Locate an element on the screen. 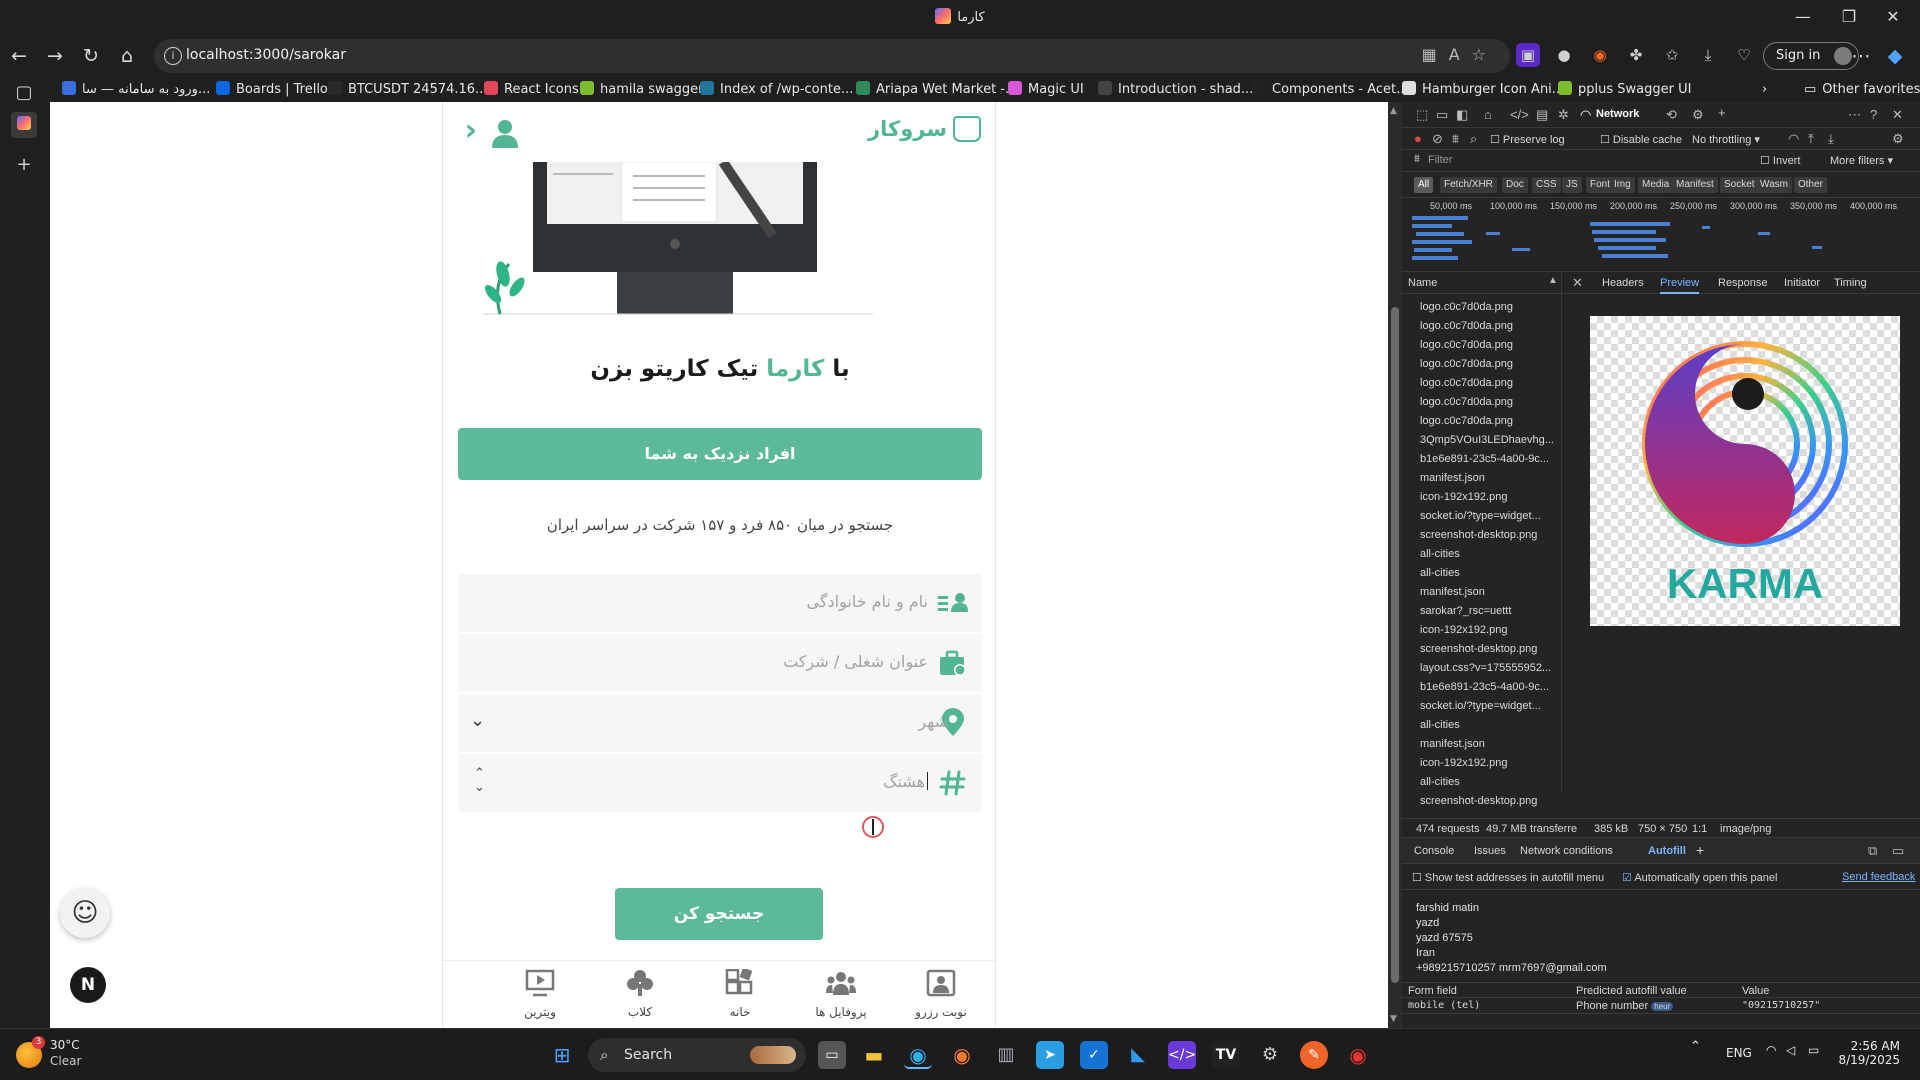  detail-tab-preview: Preview is located at coordinates (1680, 285).